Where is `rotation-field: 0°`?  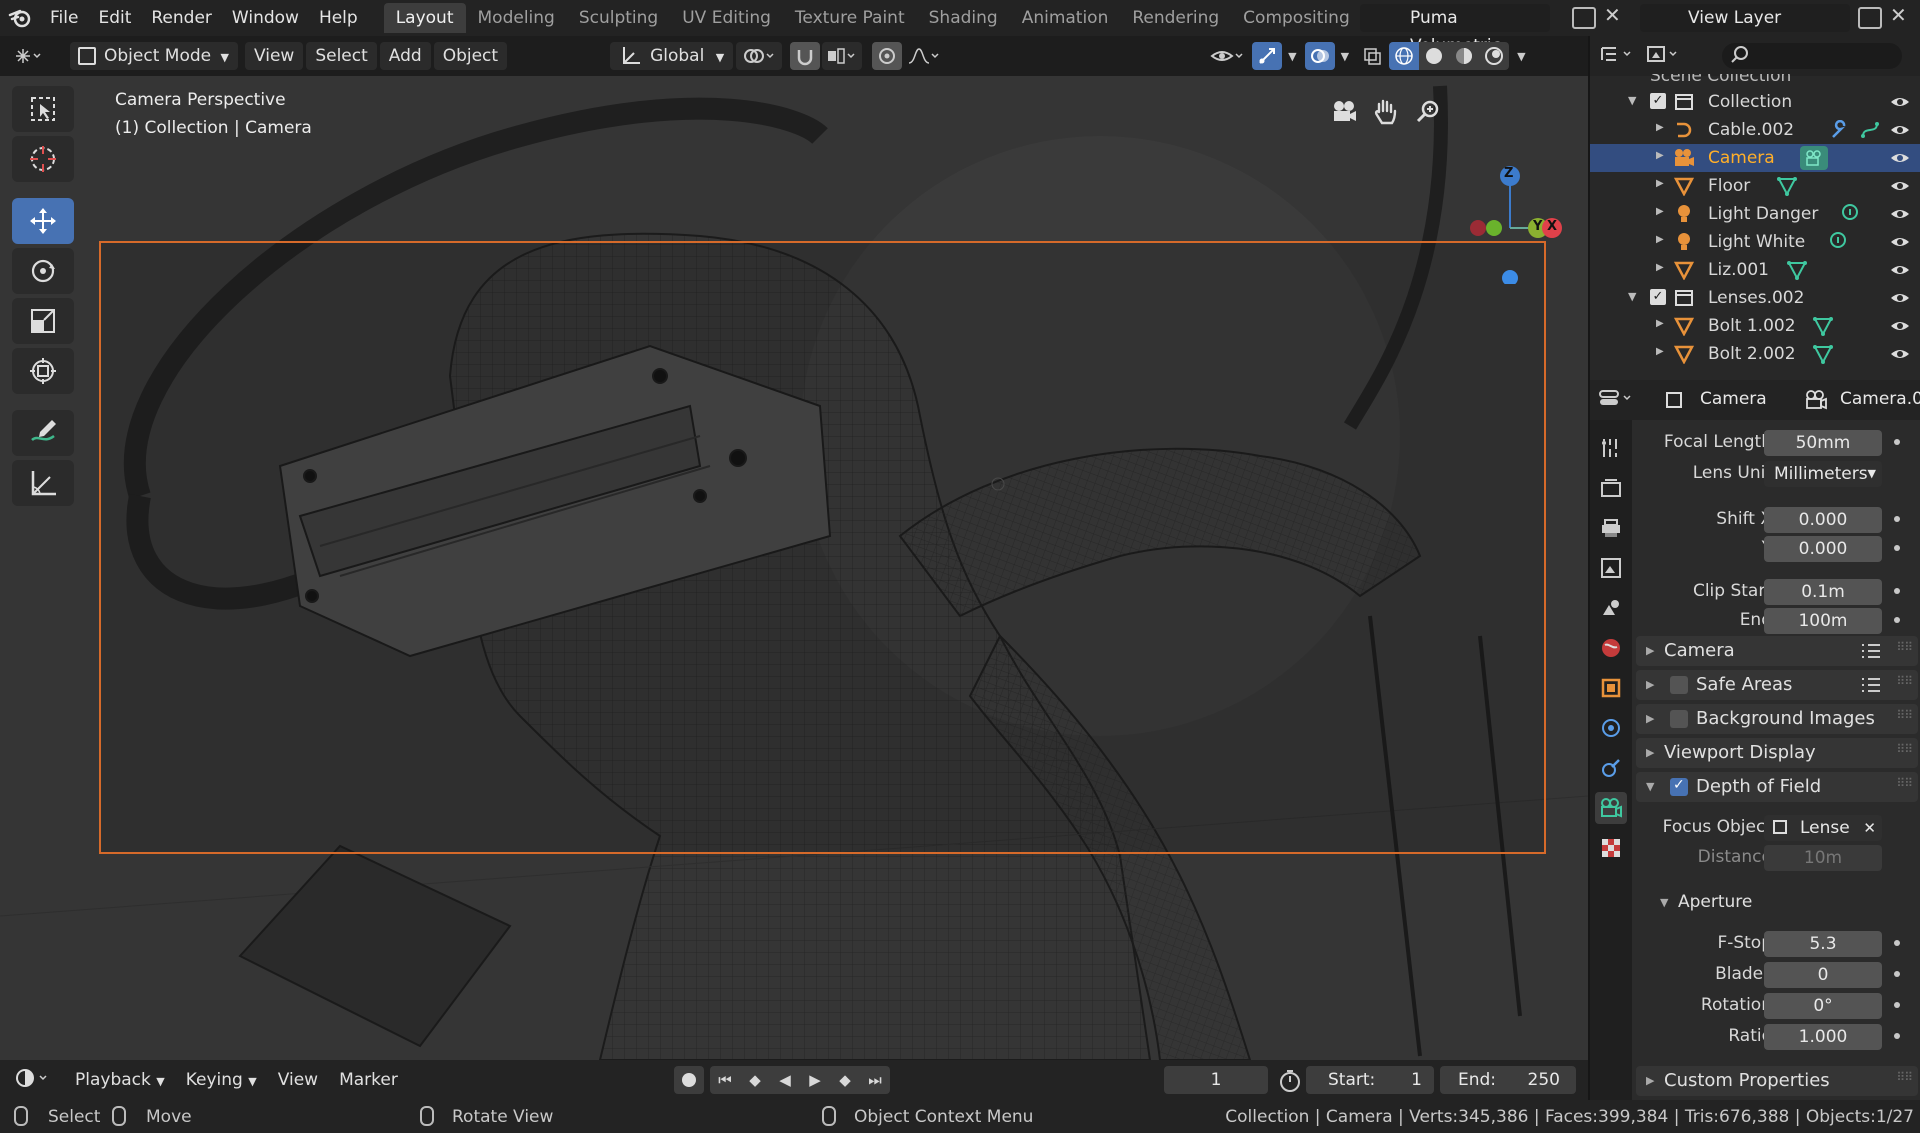
rotation-field: 0° is located at coordinates (1823, 1006).